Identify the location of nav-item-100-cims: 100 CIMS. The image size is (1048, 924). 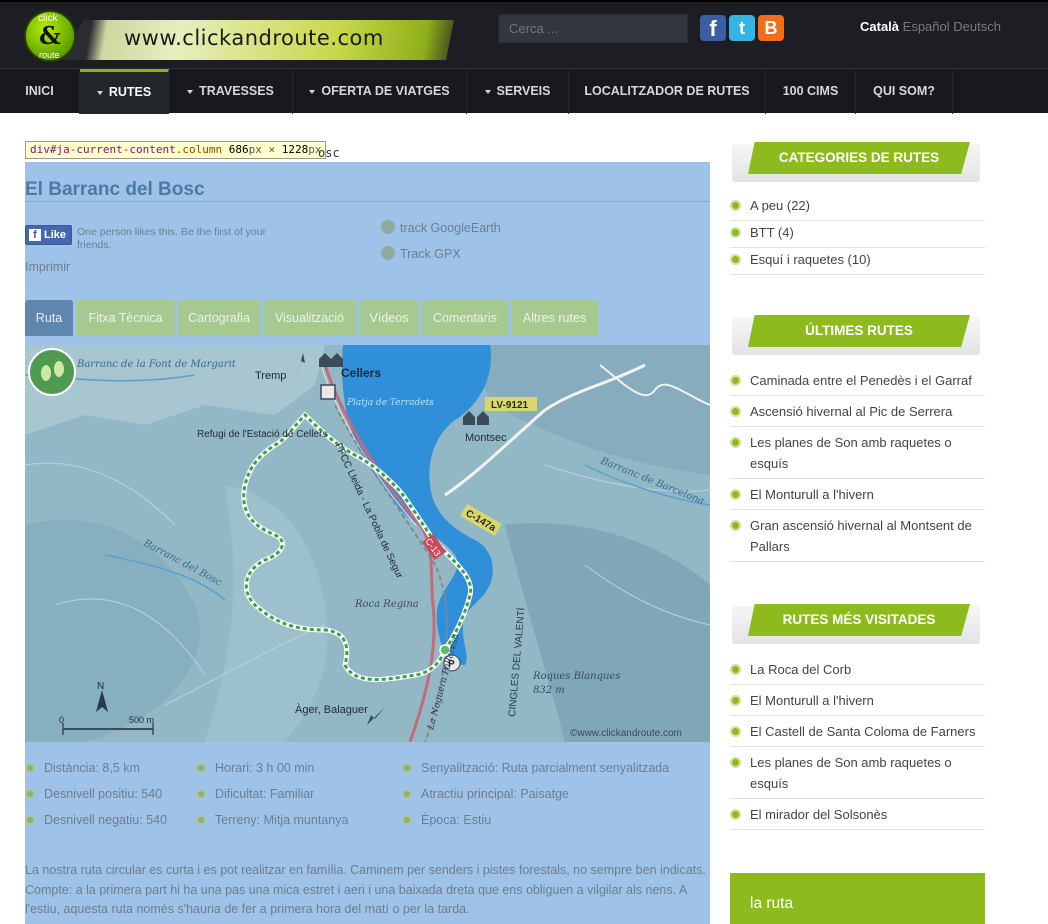
(811, 91).